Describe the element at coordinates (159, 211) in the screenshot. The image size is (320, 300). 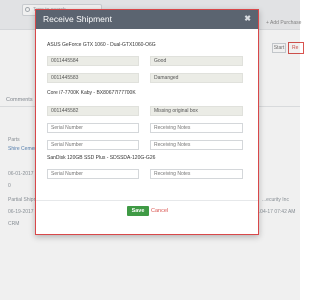
I see `cancel-link: Cancel` at that location.